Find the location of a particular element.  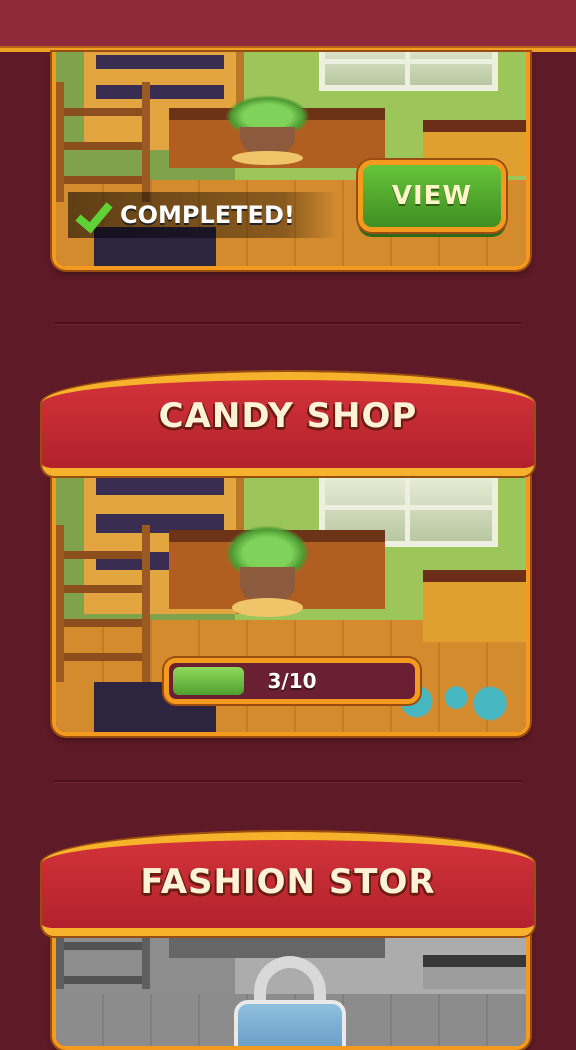

shop-title: CANDY SHOP is located at coordinates (288, 416).